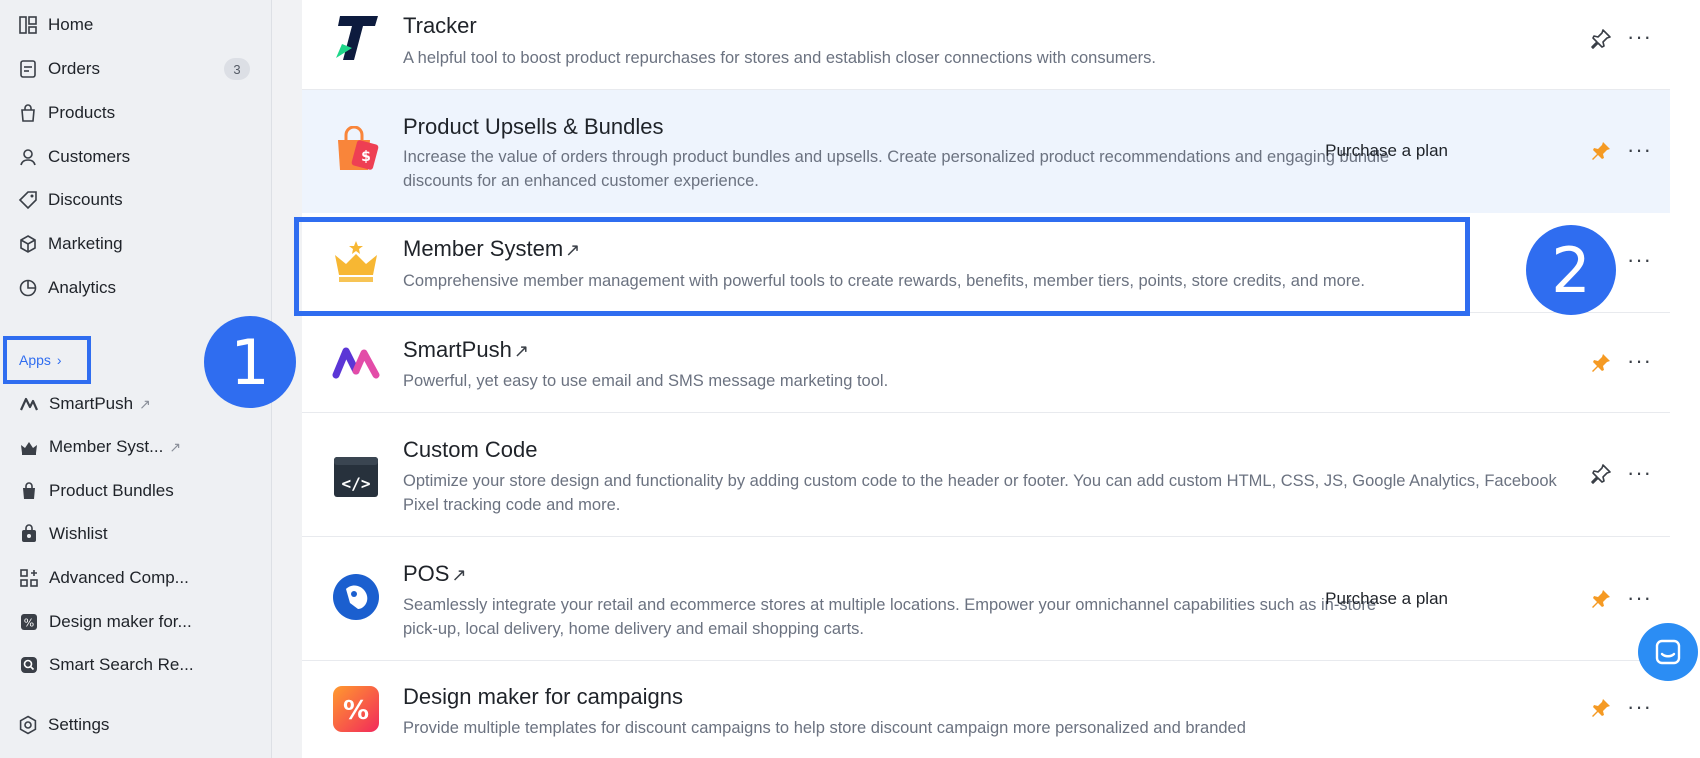 The height and width of the screenshot is (758, 1700). What do you see at coordinates (35, 360) in the screenshot?
I see `apps-label: Apps` at bounding box center [35, 360].